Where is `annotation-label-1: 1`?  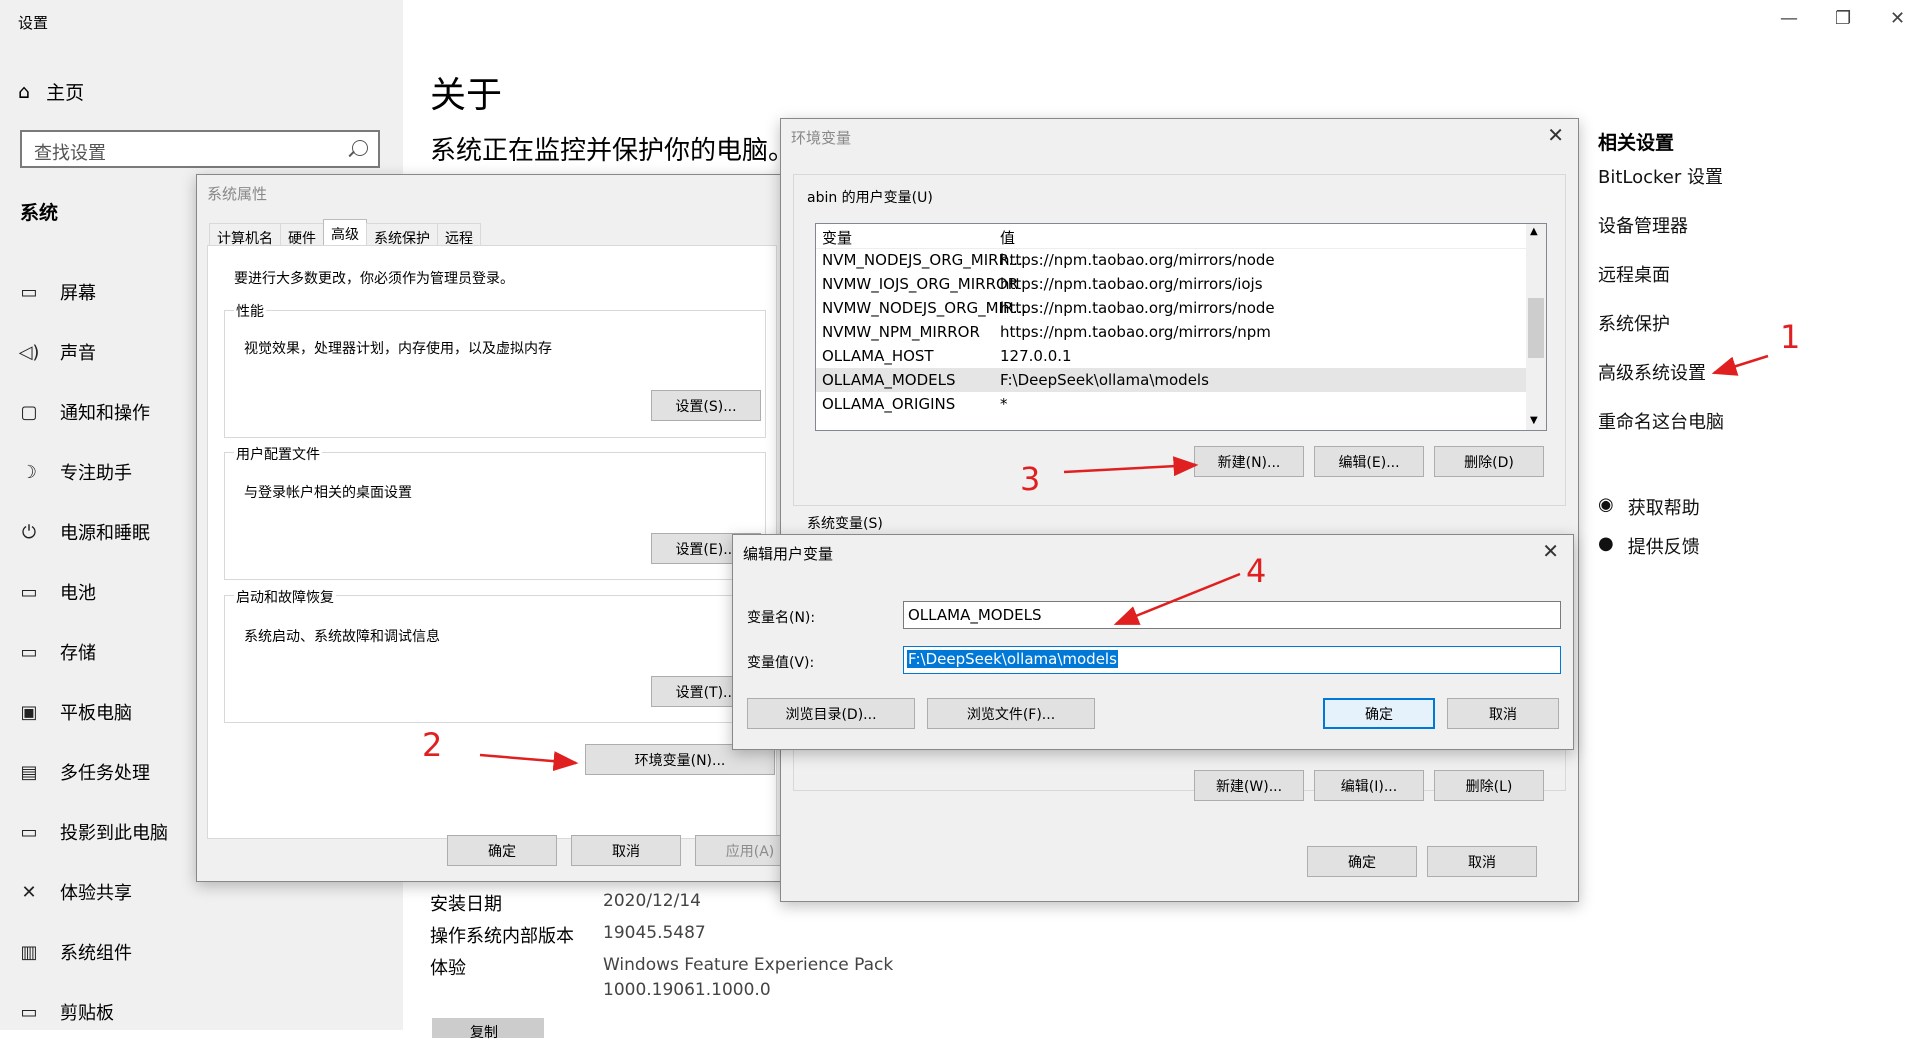
annotation-label-1: 1 is located at coordinates (1790, 337).